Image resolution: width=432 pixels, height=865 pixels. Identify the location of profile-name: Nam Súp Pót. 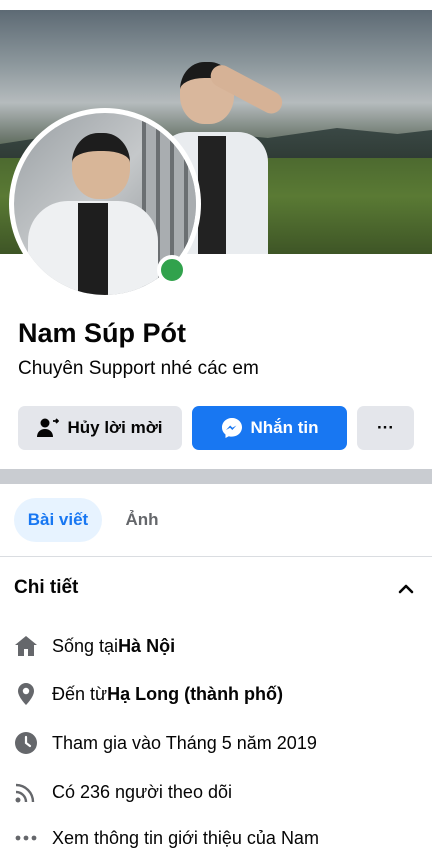
(102, 333).